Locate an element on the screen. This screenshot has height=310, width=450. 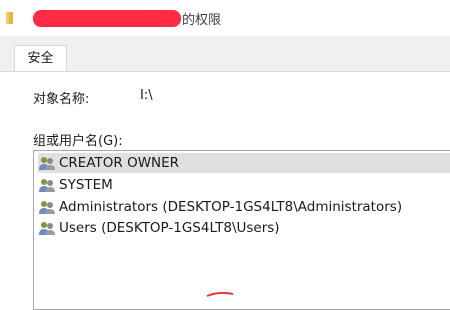
list-item-label: CREATOR OWNER is located at coordinates (119, 163).